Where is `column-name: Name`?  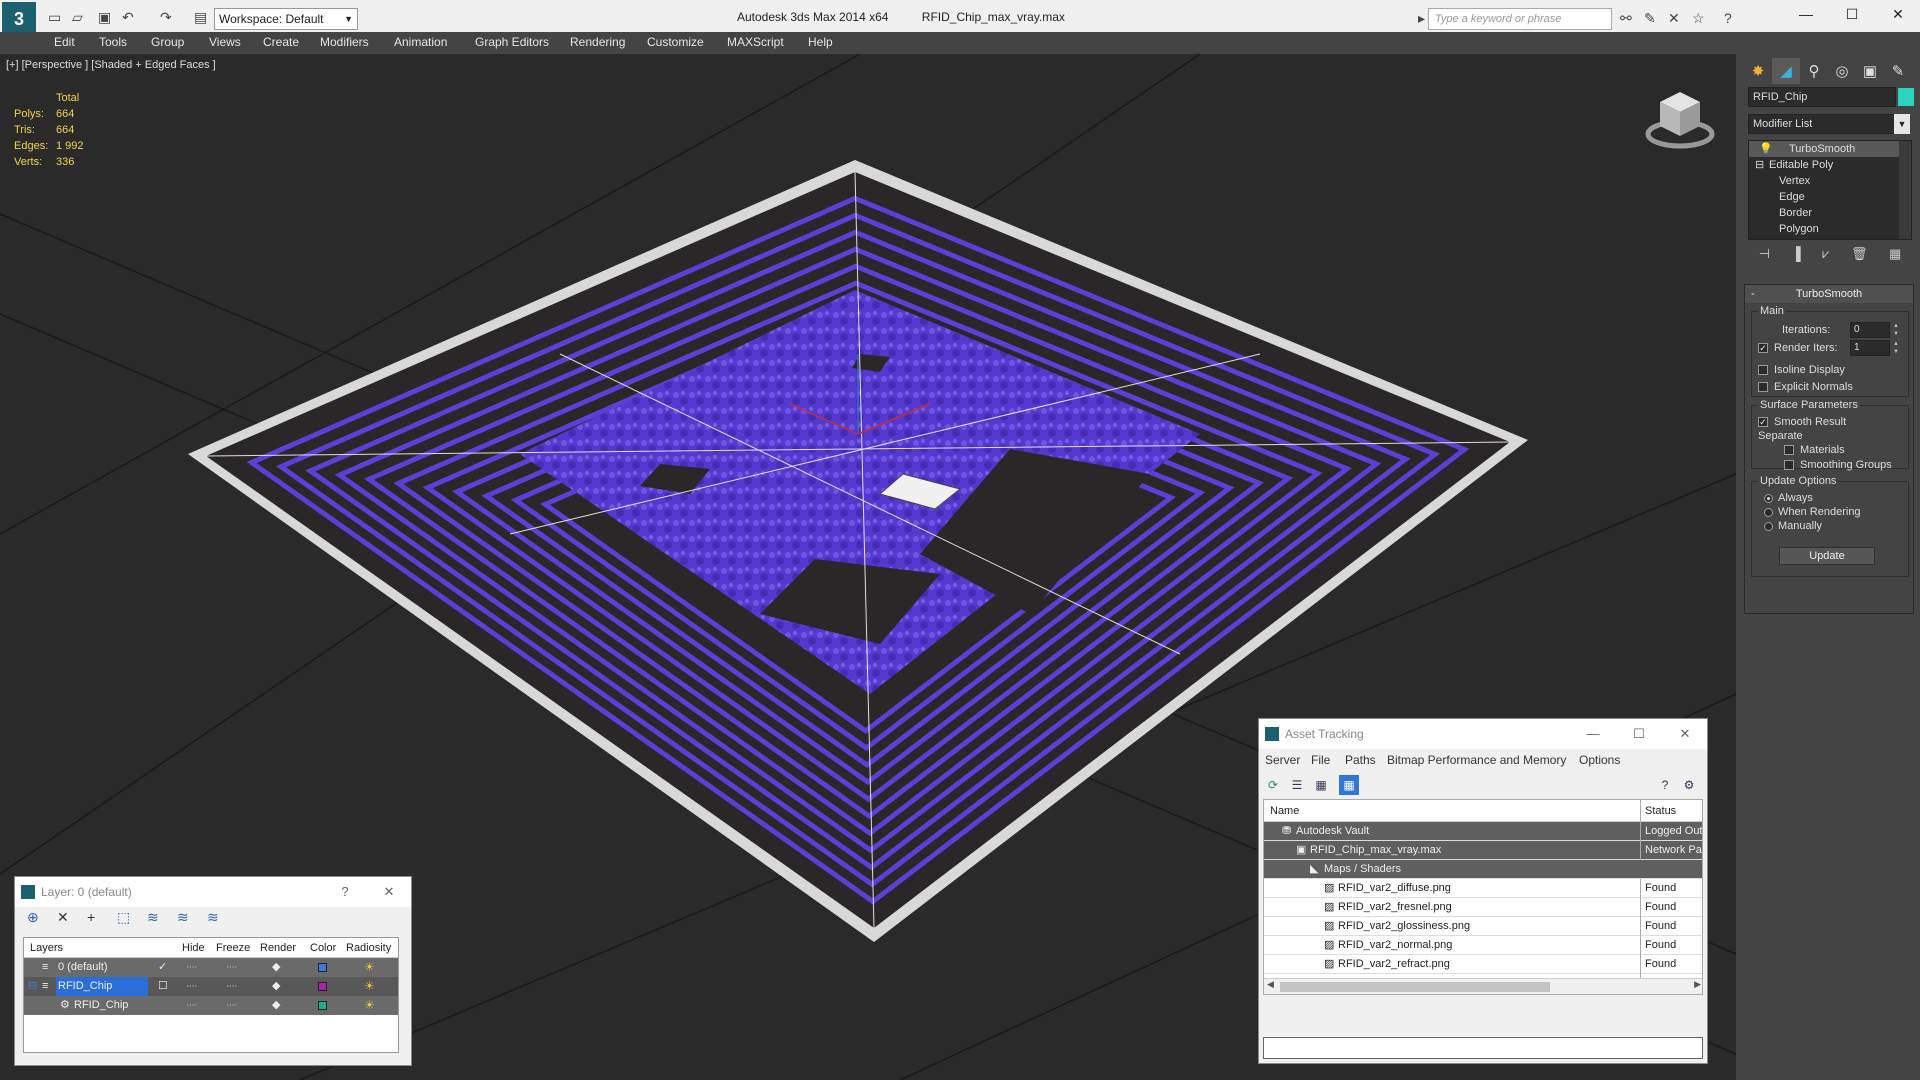
column-name: Name is located at coordinates (1284, 811).